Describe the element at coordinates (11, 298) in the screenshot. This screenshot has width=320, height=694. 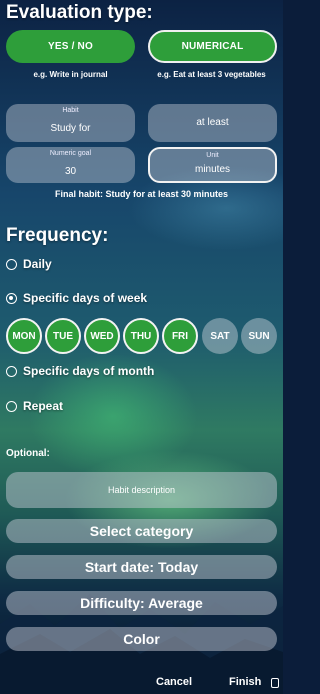
I see `radio-selected-icon` at that location.